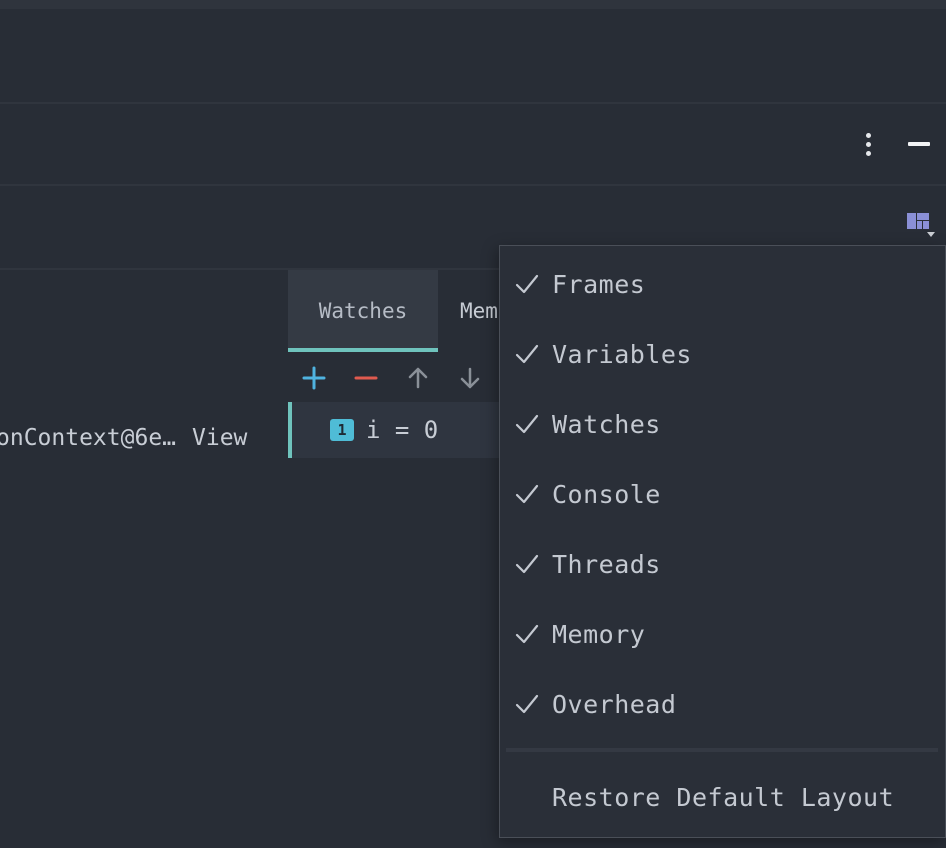 This screenshot has width=946, height=848. What do you see at coordinates (722, 750) in the screenshot?
I see `menu-separator` at bounding box center [722, 750].